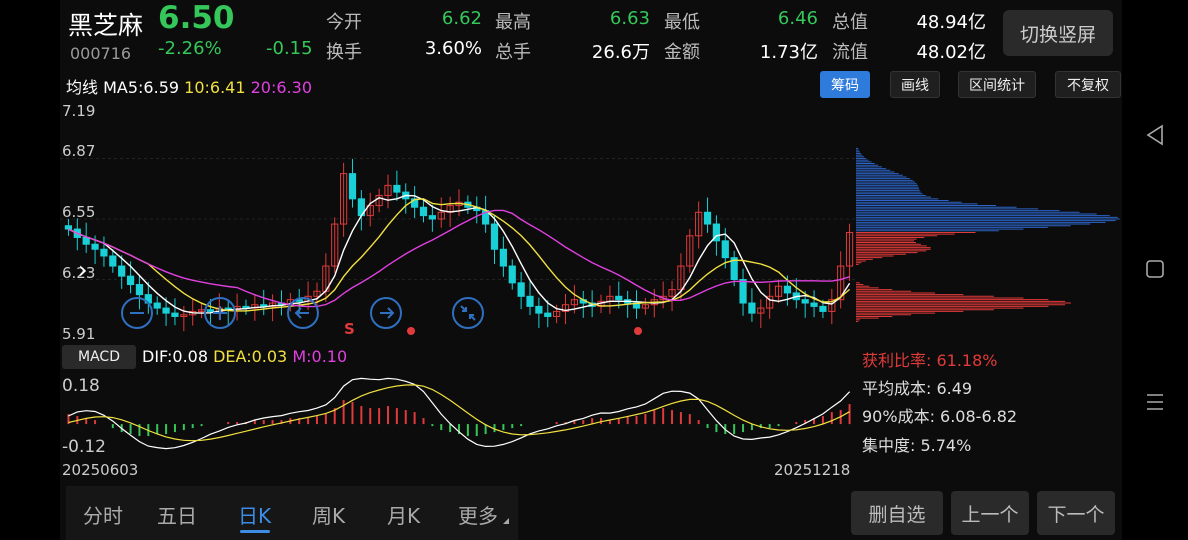 The width and height of the screenshot is (1188, 540). Describe the element at coordinates (453, 48) in the screenshot. I see `value-turnover: 3.60%` at that location.